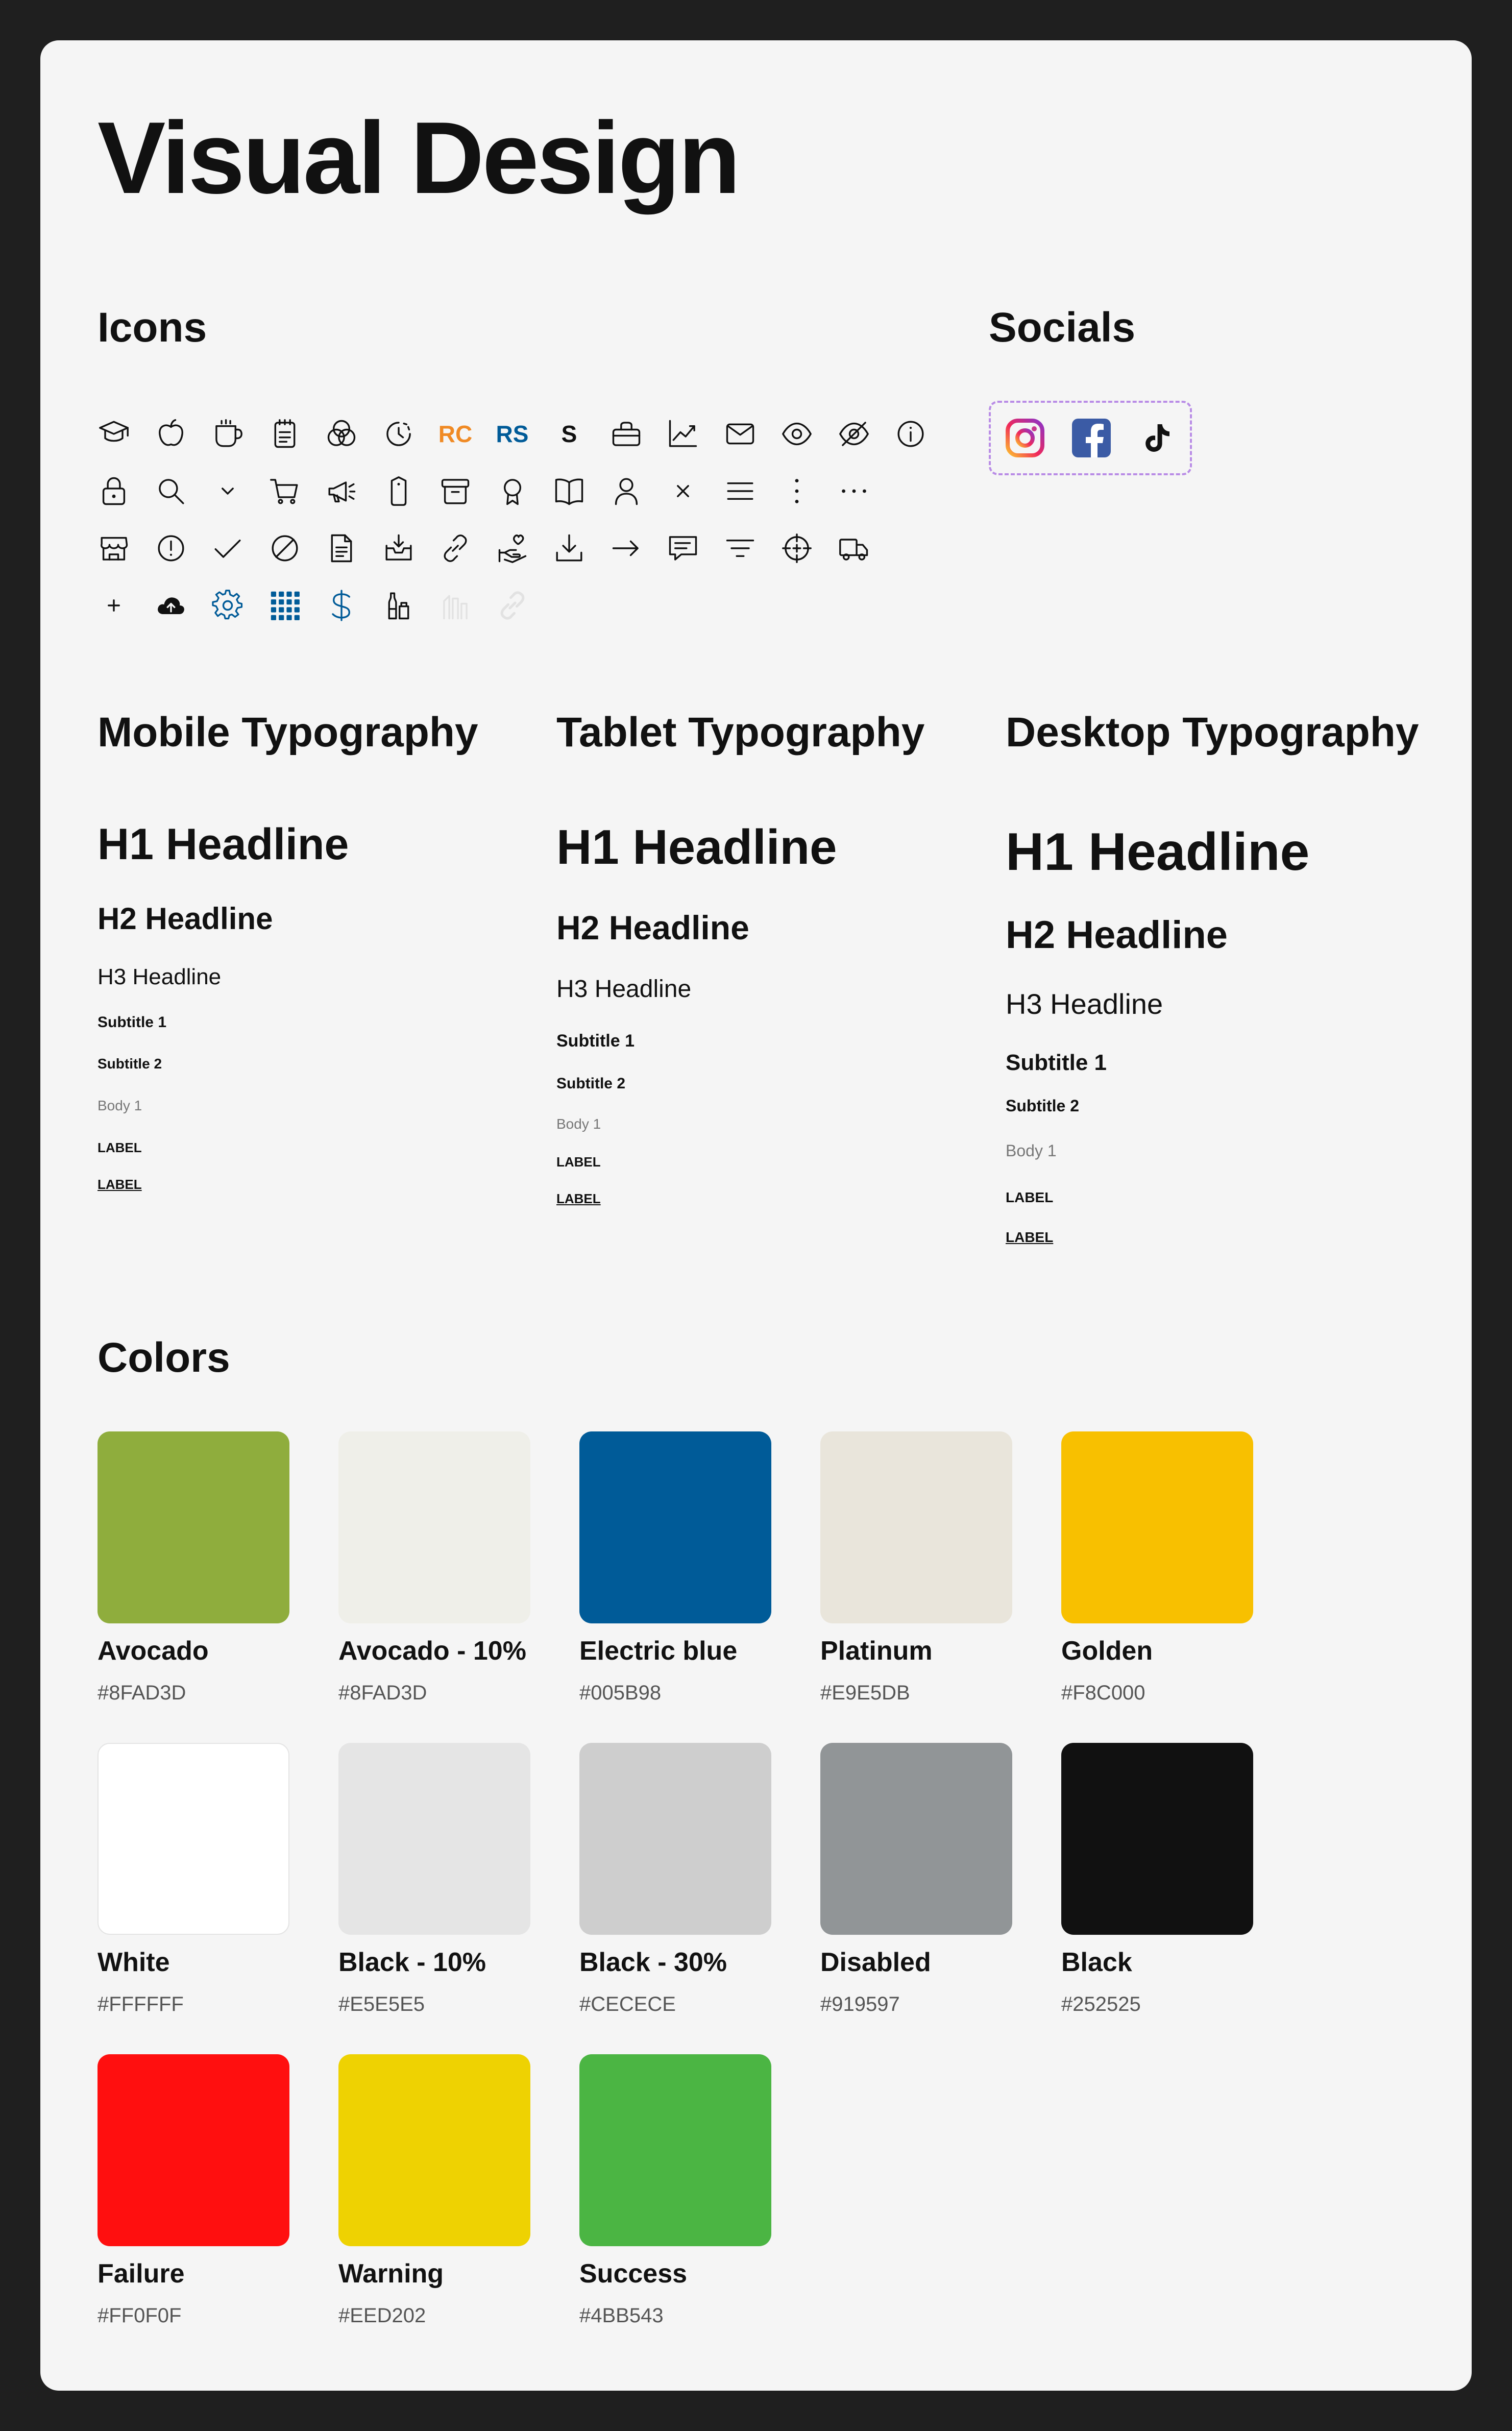  Describe the element at coordinates (1030, 1237) in the screenshot. I see `desktop-label-link-sample: LABEL` at that location.